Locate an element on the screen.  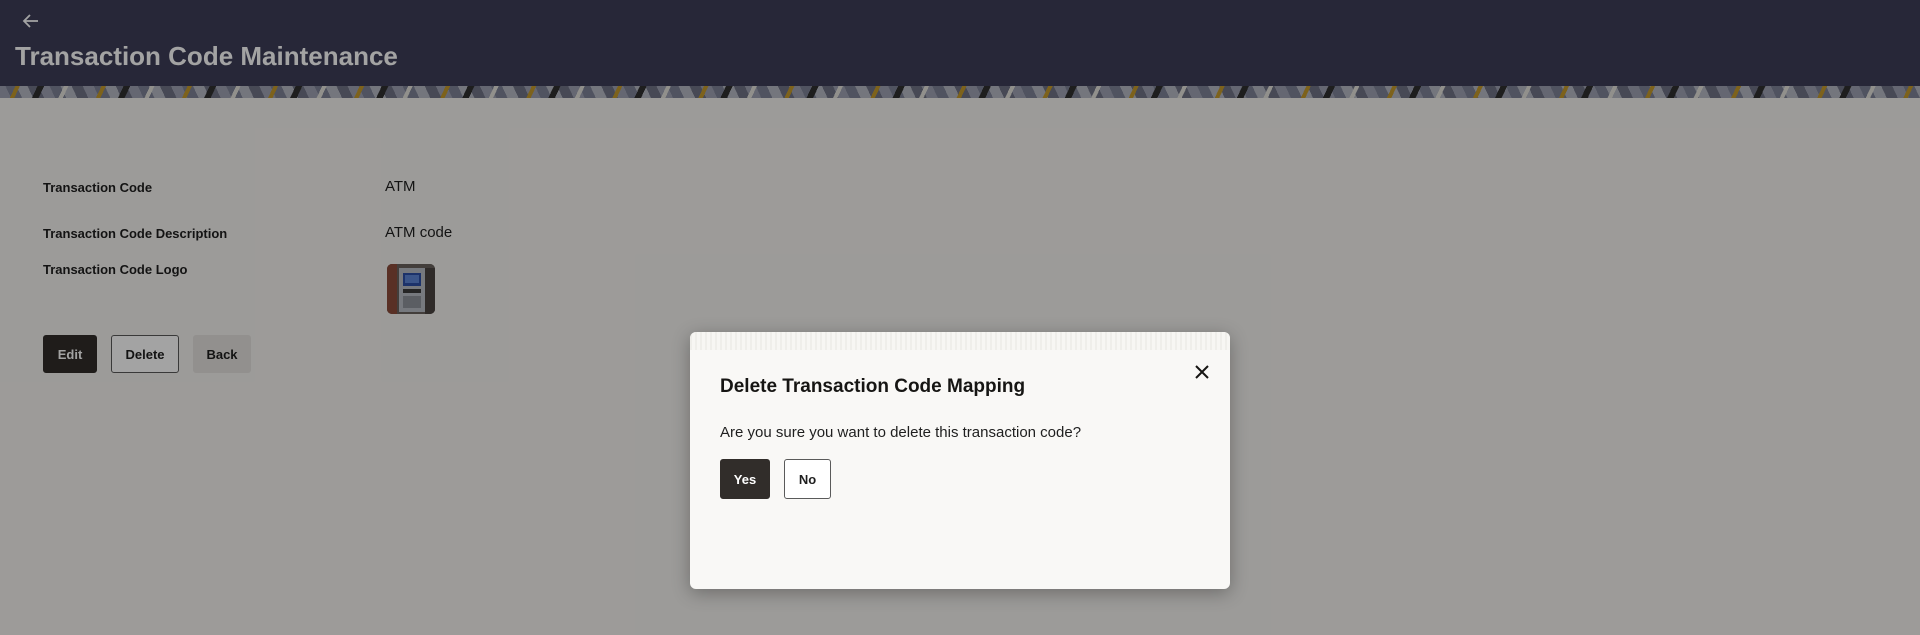
yes-button: Yes is located at coordinates (745, 479).